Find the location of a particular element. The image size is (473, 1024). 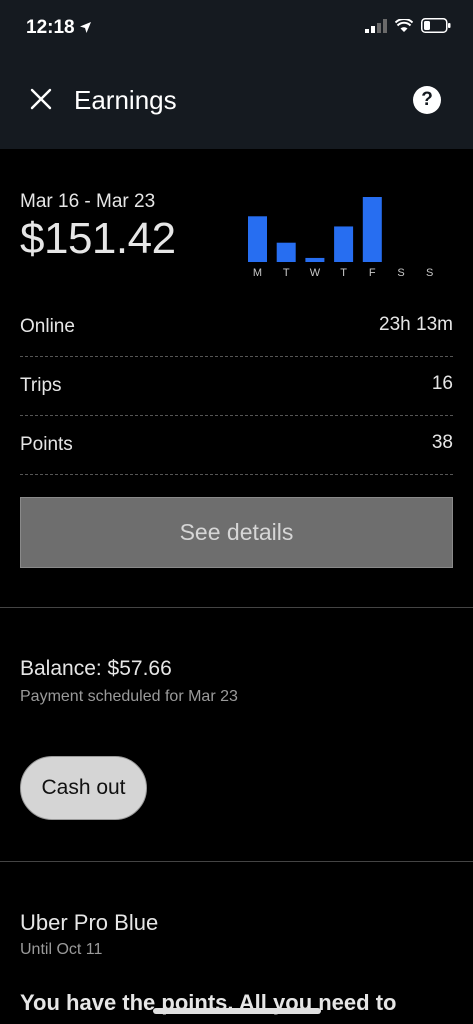

uber-pro-tier: Uber Pro Blue is located at coordinates (89, 922).